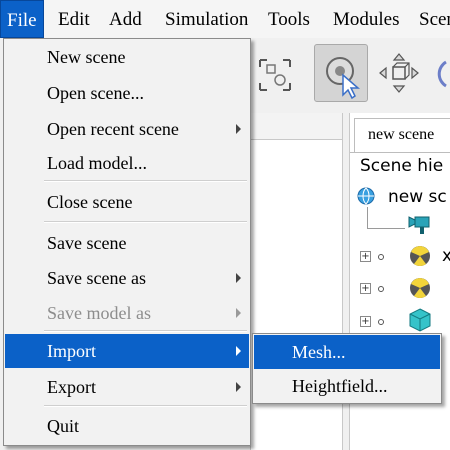  Describe the element at coordinates (402, 166) in the screenshot. I see `scene-hierarchy-label: Scene hie` at that location.